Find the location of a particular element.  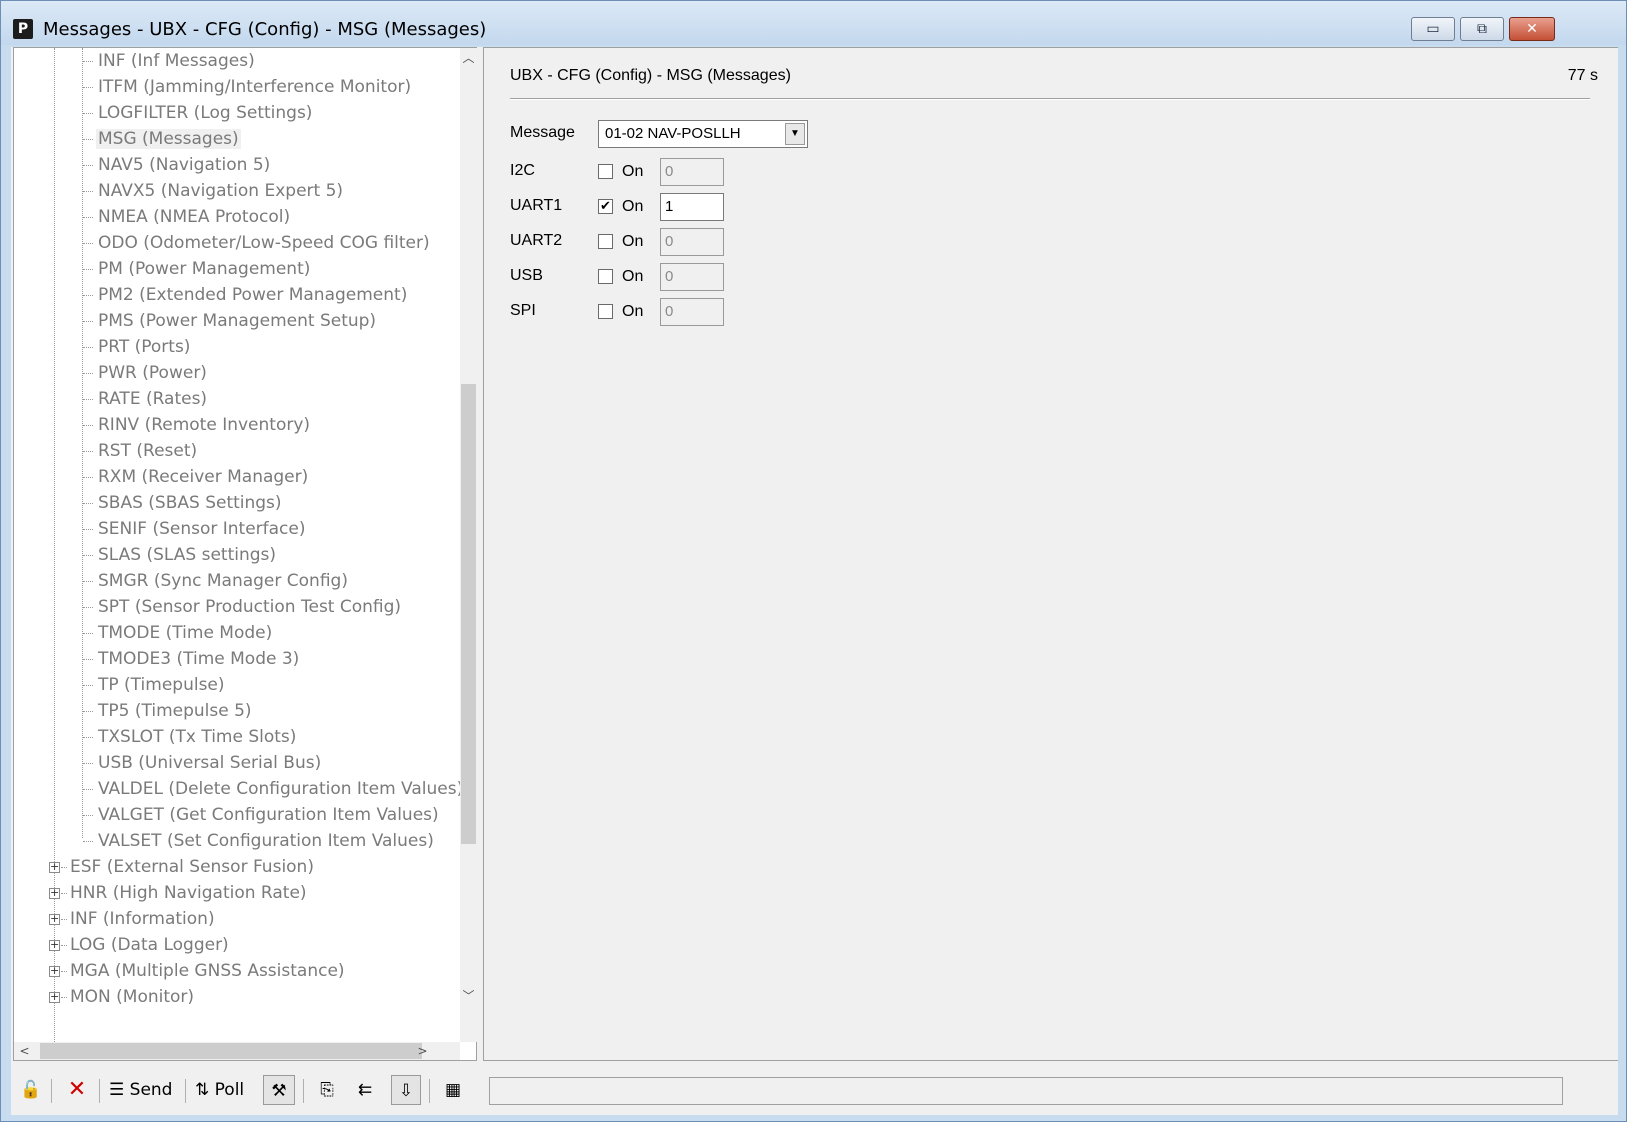

tree-item: RINV (Remote Inventory) is located at coordinates (204, 425).